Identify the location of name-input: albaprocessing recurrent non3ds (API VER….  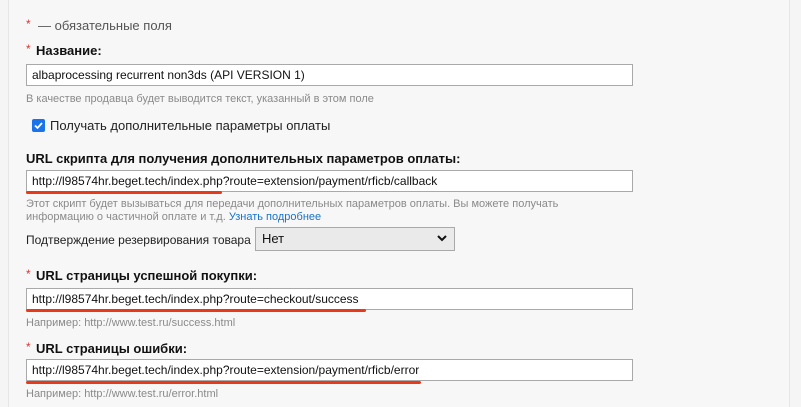
(329, 75).